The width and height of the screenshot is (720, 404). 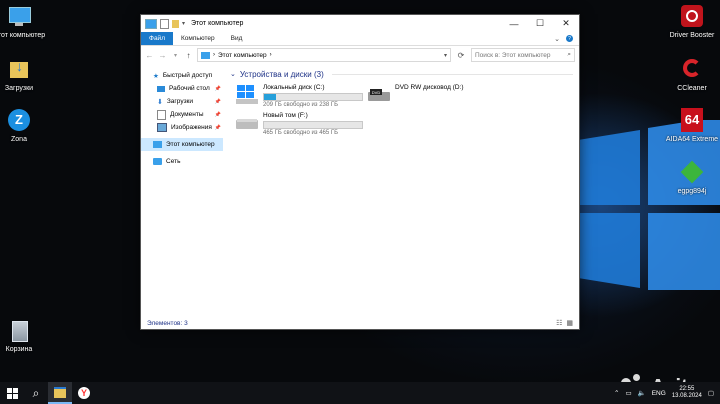 I want to click on address-dropdown-icon: ▾, so click(x=447, y=55).